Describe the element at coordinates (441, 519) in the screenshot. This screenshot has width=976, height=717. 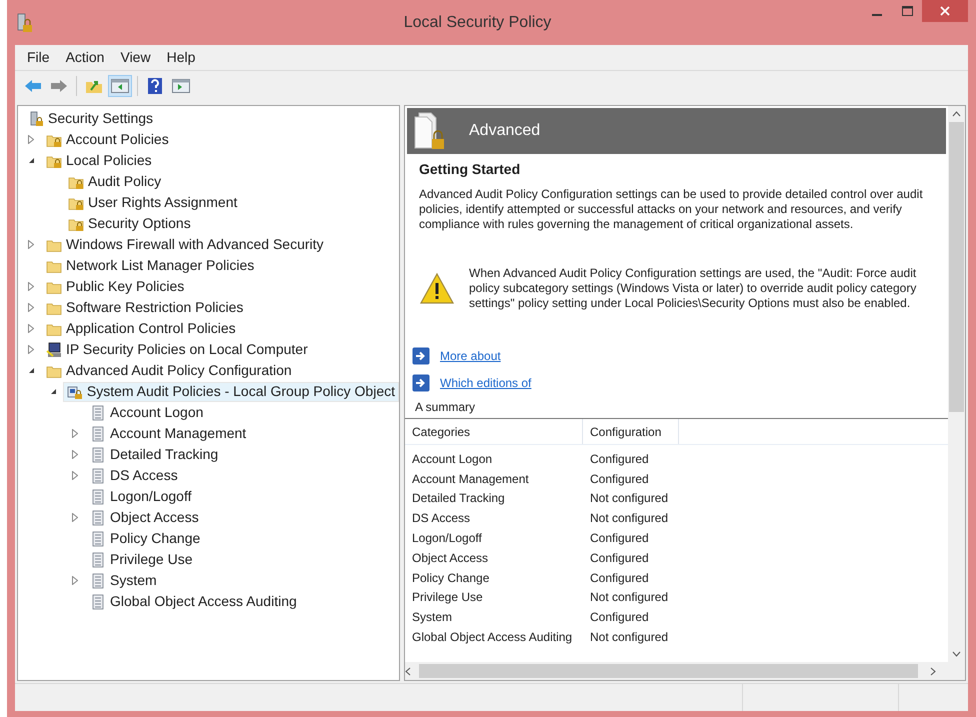
I see `table-cell-text: DS Access` at that location.